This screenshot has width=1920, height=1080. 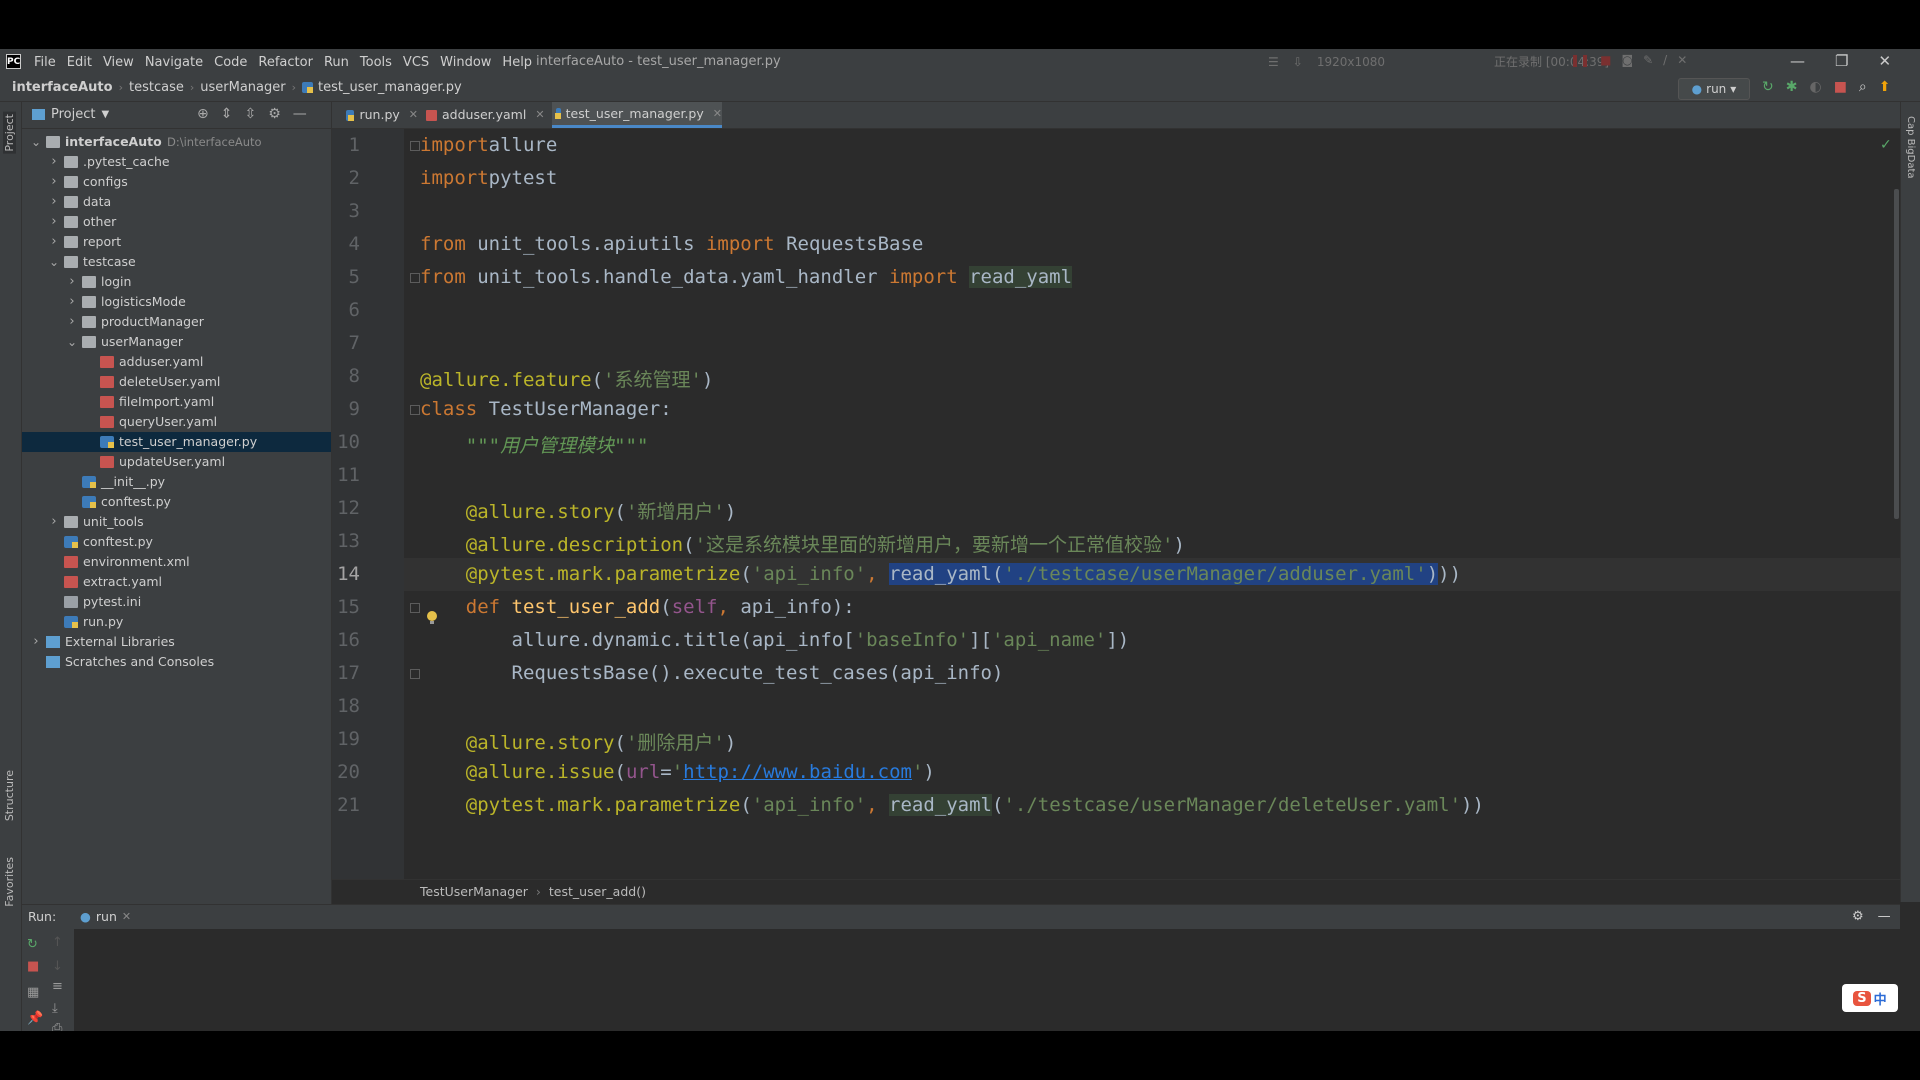 I want to click on debug-icon: ✱, so click(x=1792, y=87).